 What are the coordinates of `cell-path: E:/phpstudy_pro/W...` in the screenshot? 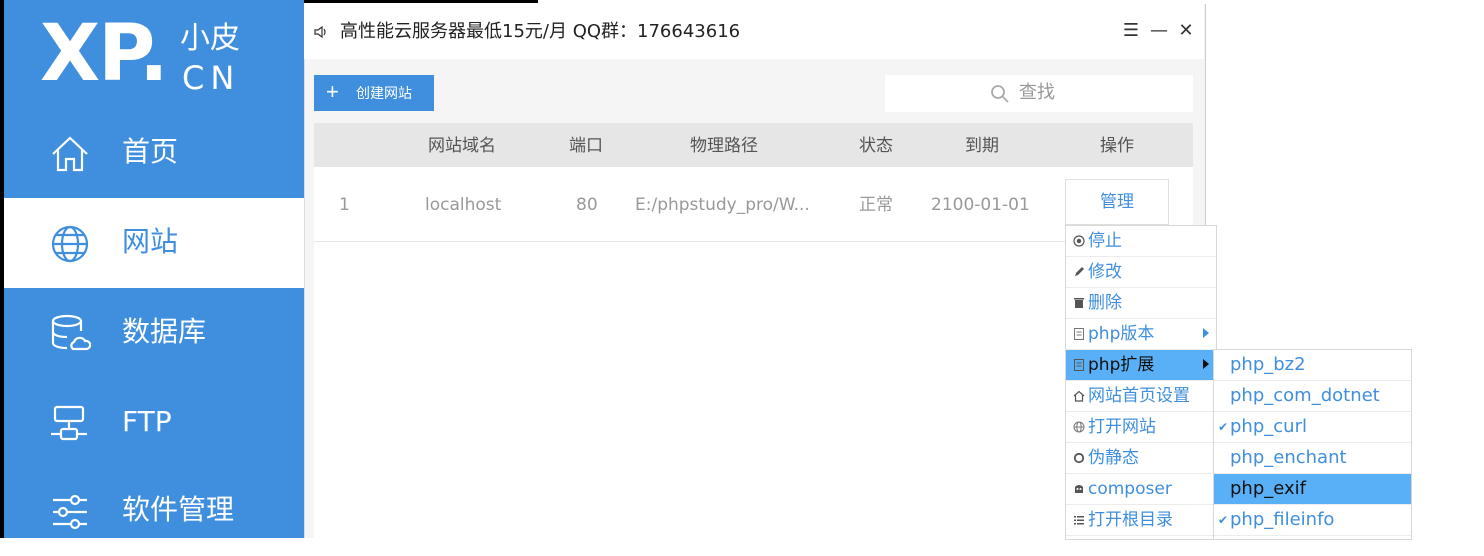 It's located at (722, 205).